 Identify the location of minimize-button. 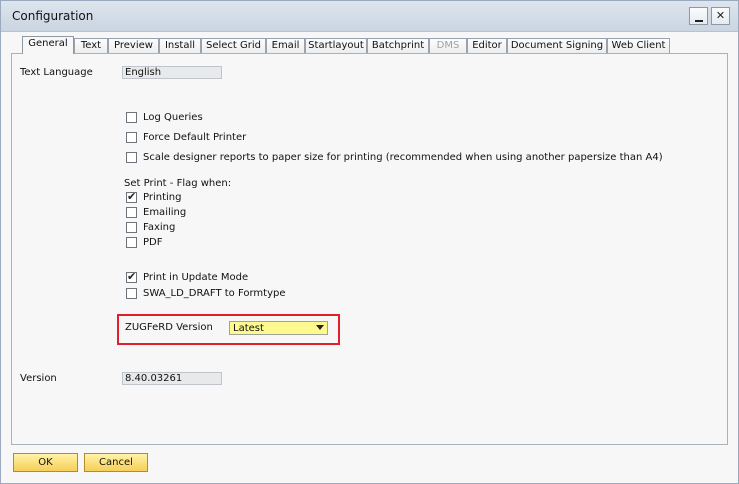
(698, 16).